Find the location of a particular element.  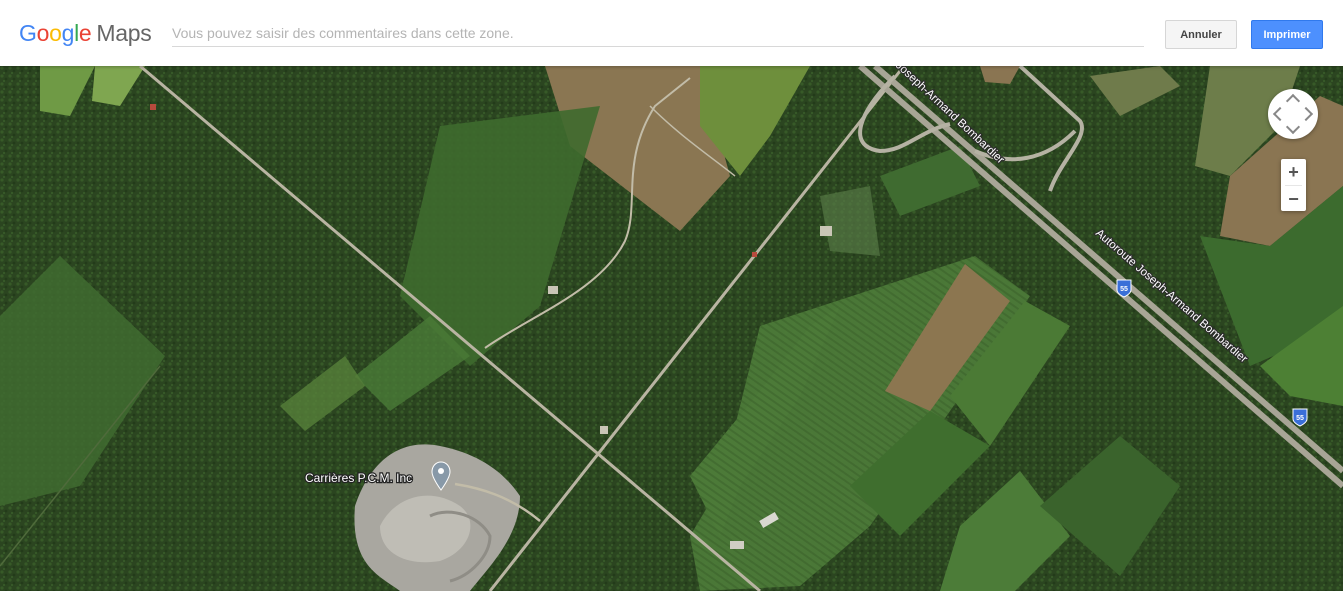

pan-up-icon is located at coordinates (1293, 101).